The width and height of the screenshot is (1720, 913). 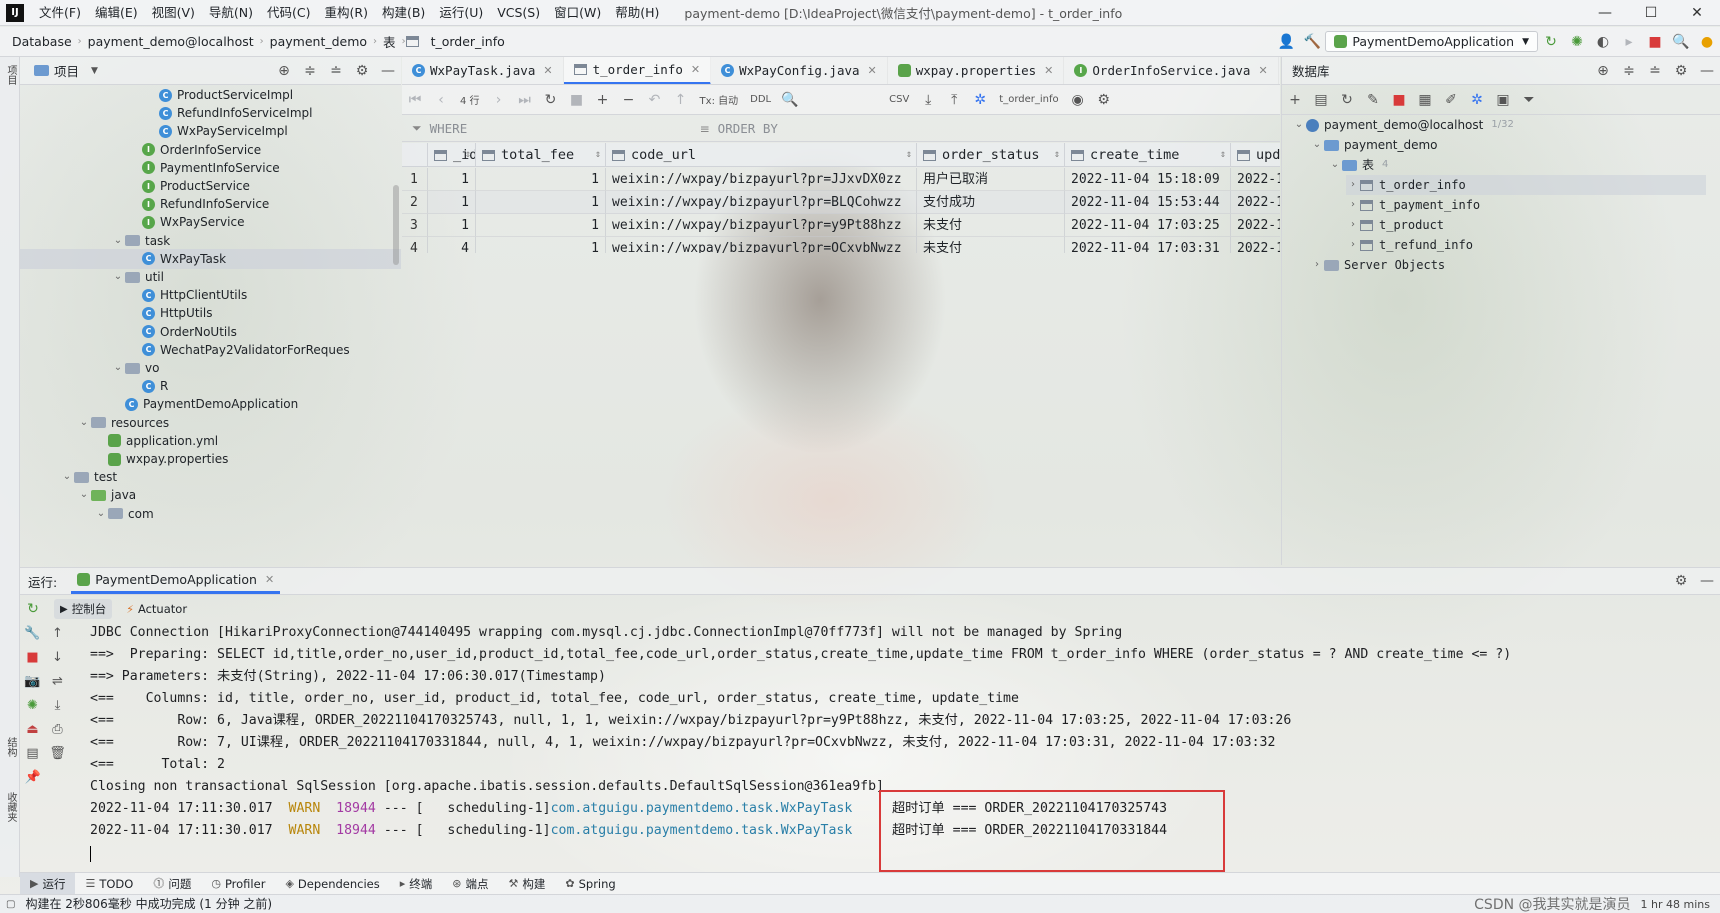 What do you see at coordinates (452, 245) in the screenshot?
I see `grid-cell: 4` at bounding box center [452, 245].